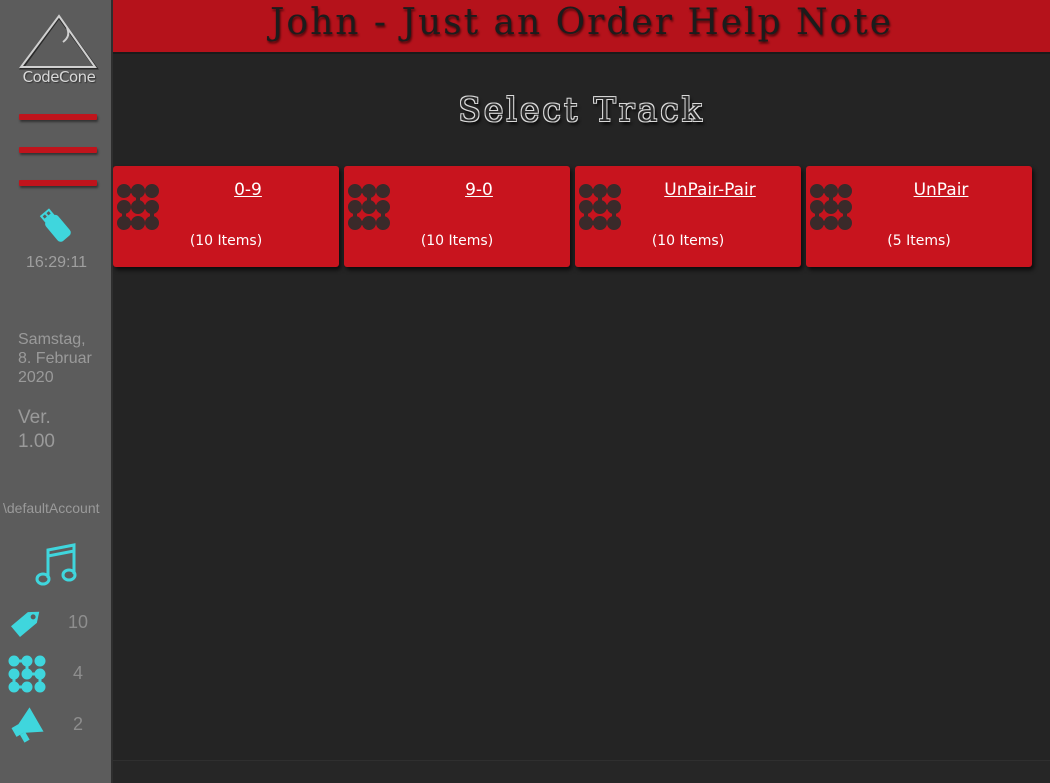 The height and width of the screenshot is (783, 1050). What do you see at coordinates (27, 622) in the screenshot?
I see `tag-icon` at bounding box center [27, 622].